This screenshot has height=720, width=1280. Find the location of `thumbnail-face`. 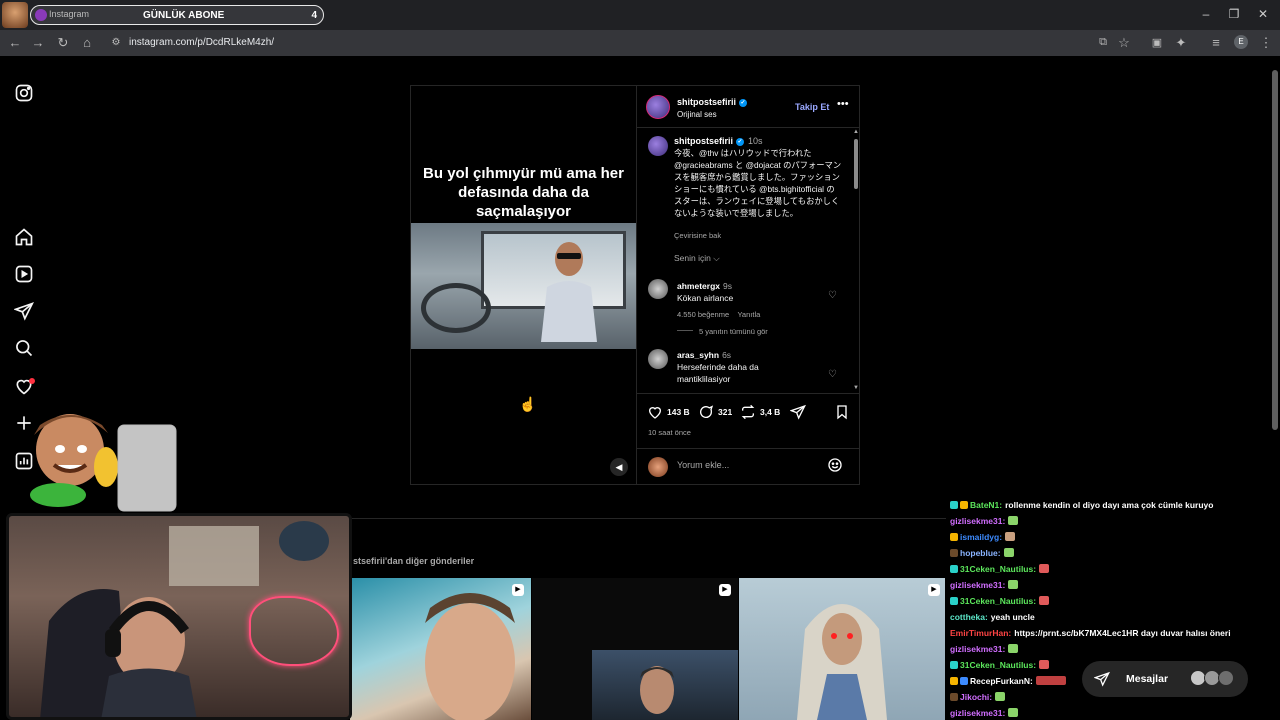

thumbnail-face is located at coordinates (657, 690).